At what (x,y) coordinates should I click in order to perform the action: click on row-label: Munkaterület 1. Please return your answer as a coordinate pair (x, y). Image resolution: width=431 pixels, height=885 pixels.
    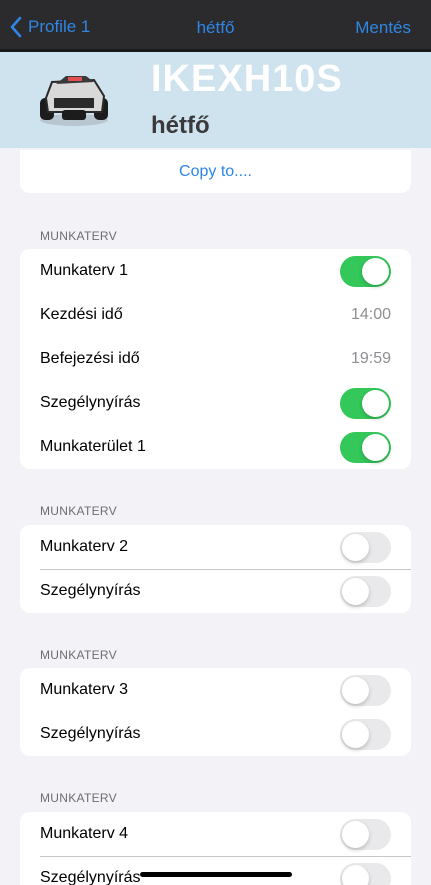
    Looking at the image, I should click on (93, 446).